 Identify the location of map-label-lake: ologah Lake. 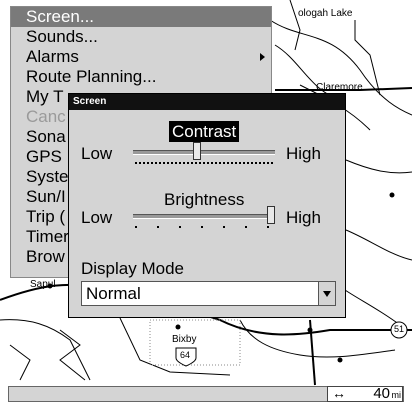
(325, 13).